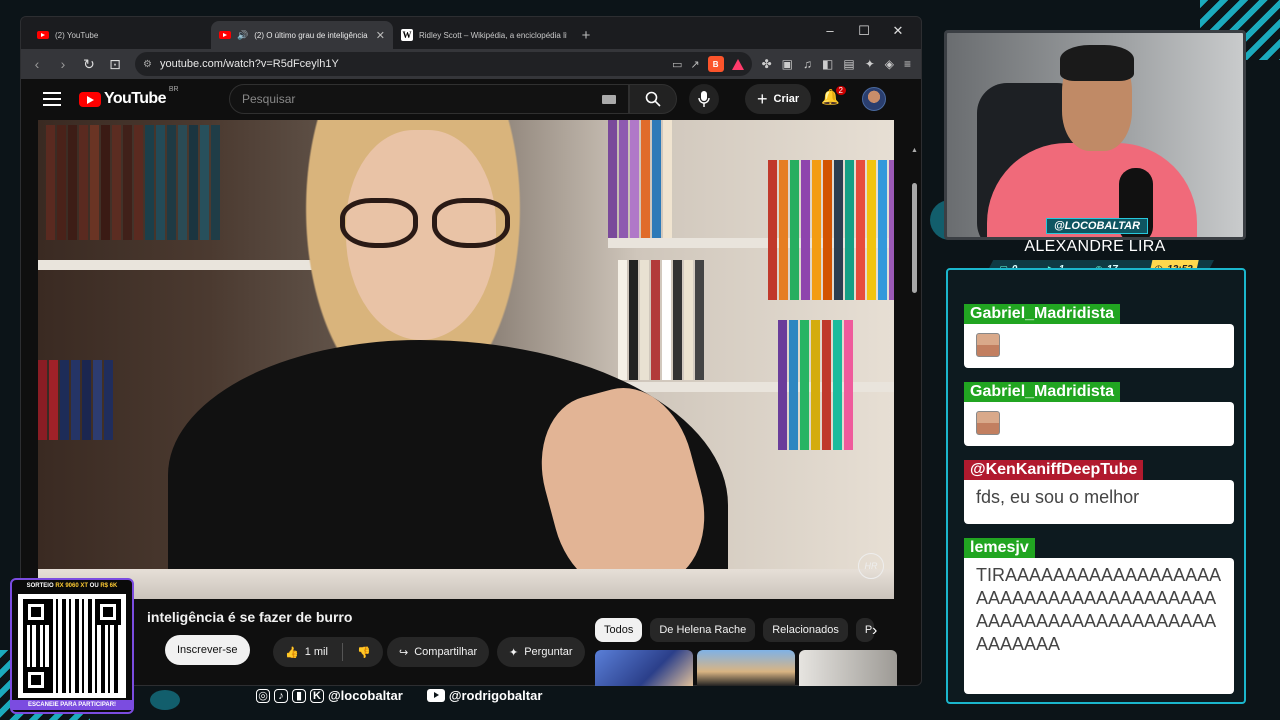 Image resolution: width=1280 pixels, height=720 pixels. Describe the element at coordinates (914, 150) in the screenshot. I see `scroll-up-icon: ▲` at that location.